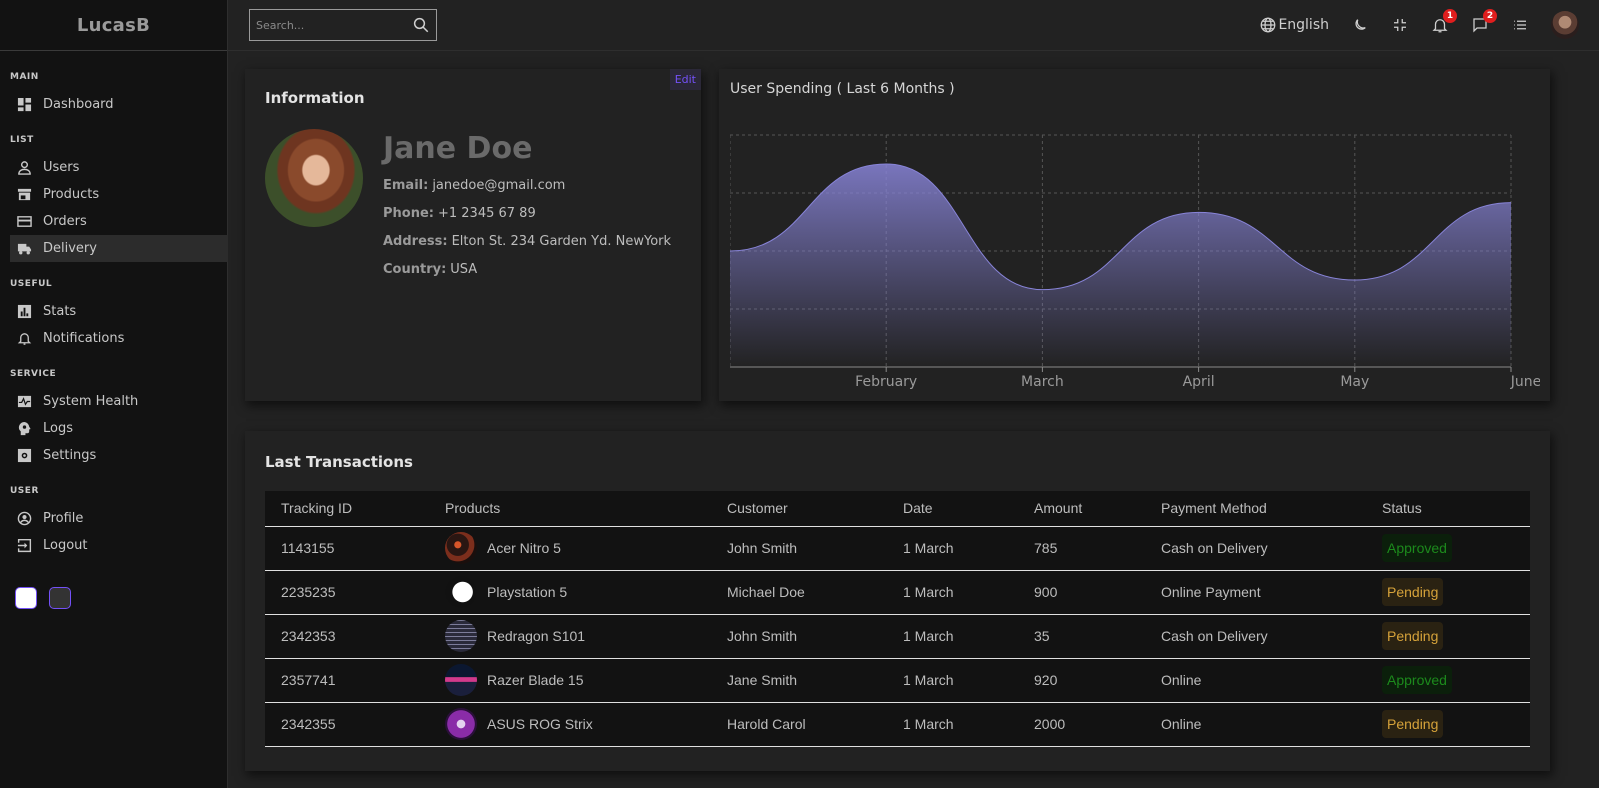 This screenshot has width=1599, height=788. What do you see at coordinates (886, 164) in the screenshot?
I see `data-point-february` at bounding box center [886, 164].